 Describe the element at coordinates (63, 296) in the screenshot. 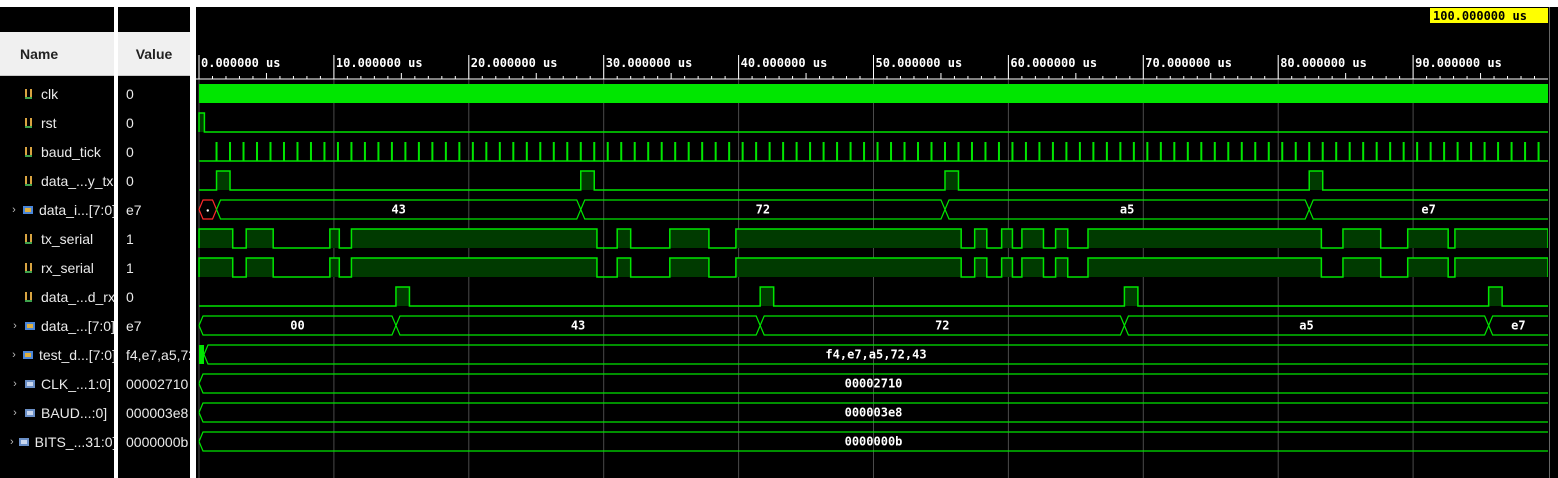

I see `signal-row: data_...d_rx` at that location.